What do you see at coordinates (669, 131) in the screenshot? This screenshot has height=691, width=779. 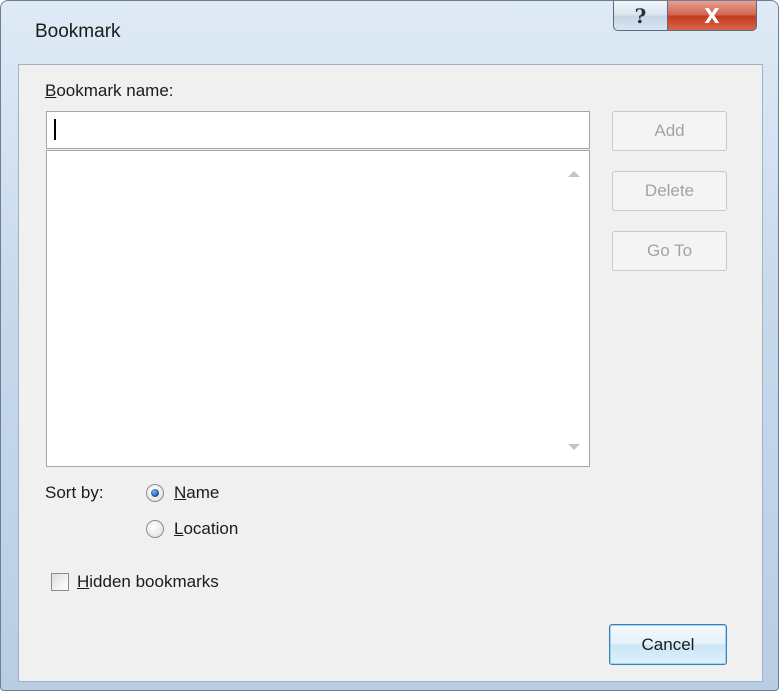 I see `add-button: Add` at bounding box center [669, 131].